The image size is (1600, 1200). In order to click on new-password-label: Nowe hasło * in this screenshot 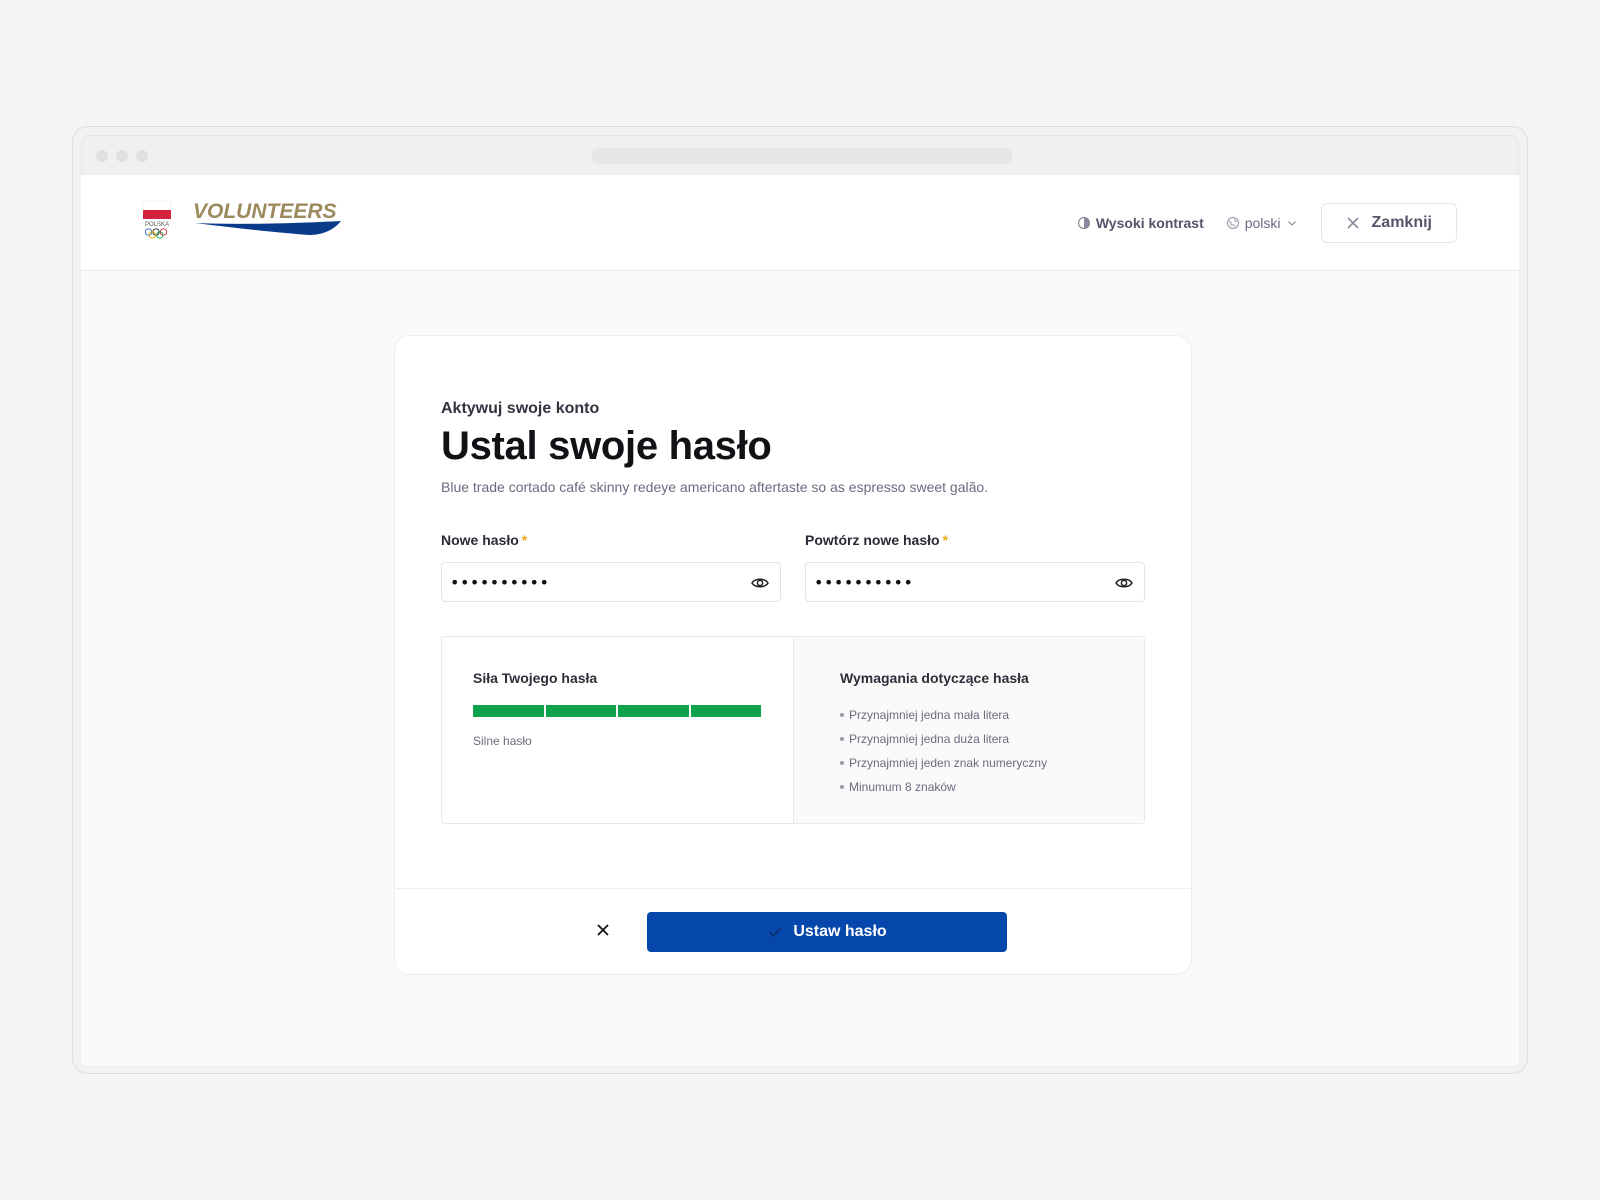, I will do `click(611, 541)`.